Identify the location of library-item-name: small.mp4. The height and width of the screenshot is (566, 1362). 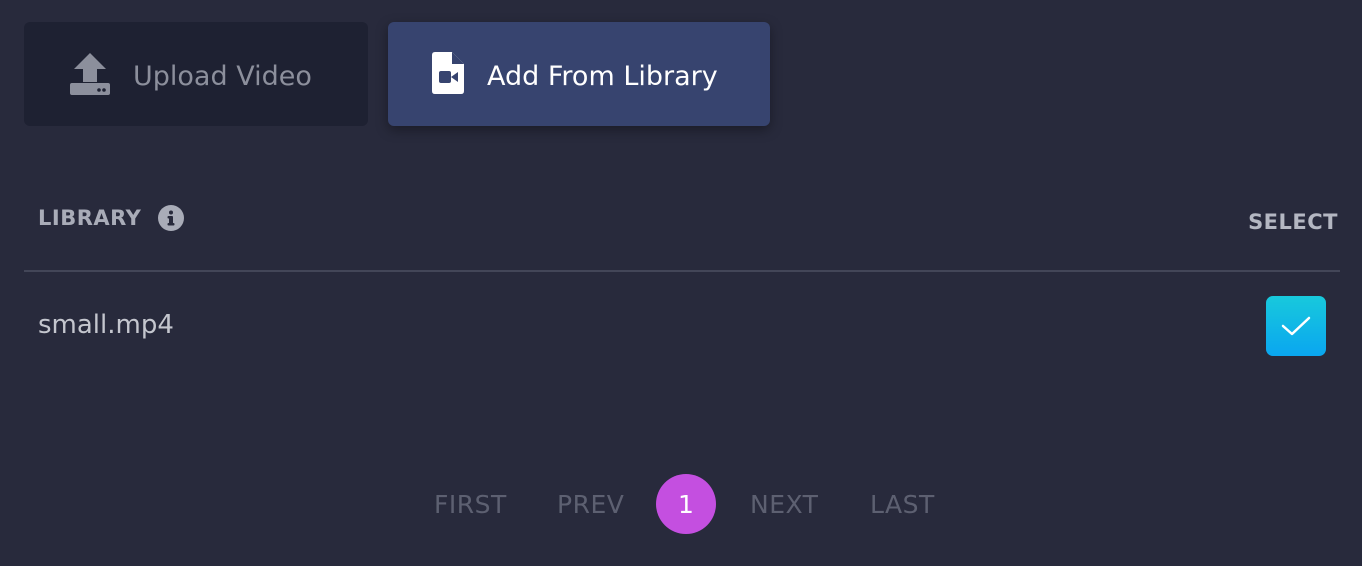
(106, 325).